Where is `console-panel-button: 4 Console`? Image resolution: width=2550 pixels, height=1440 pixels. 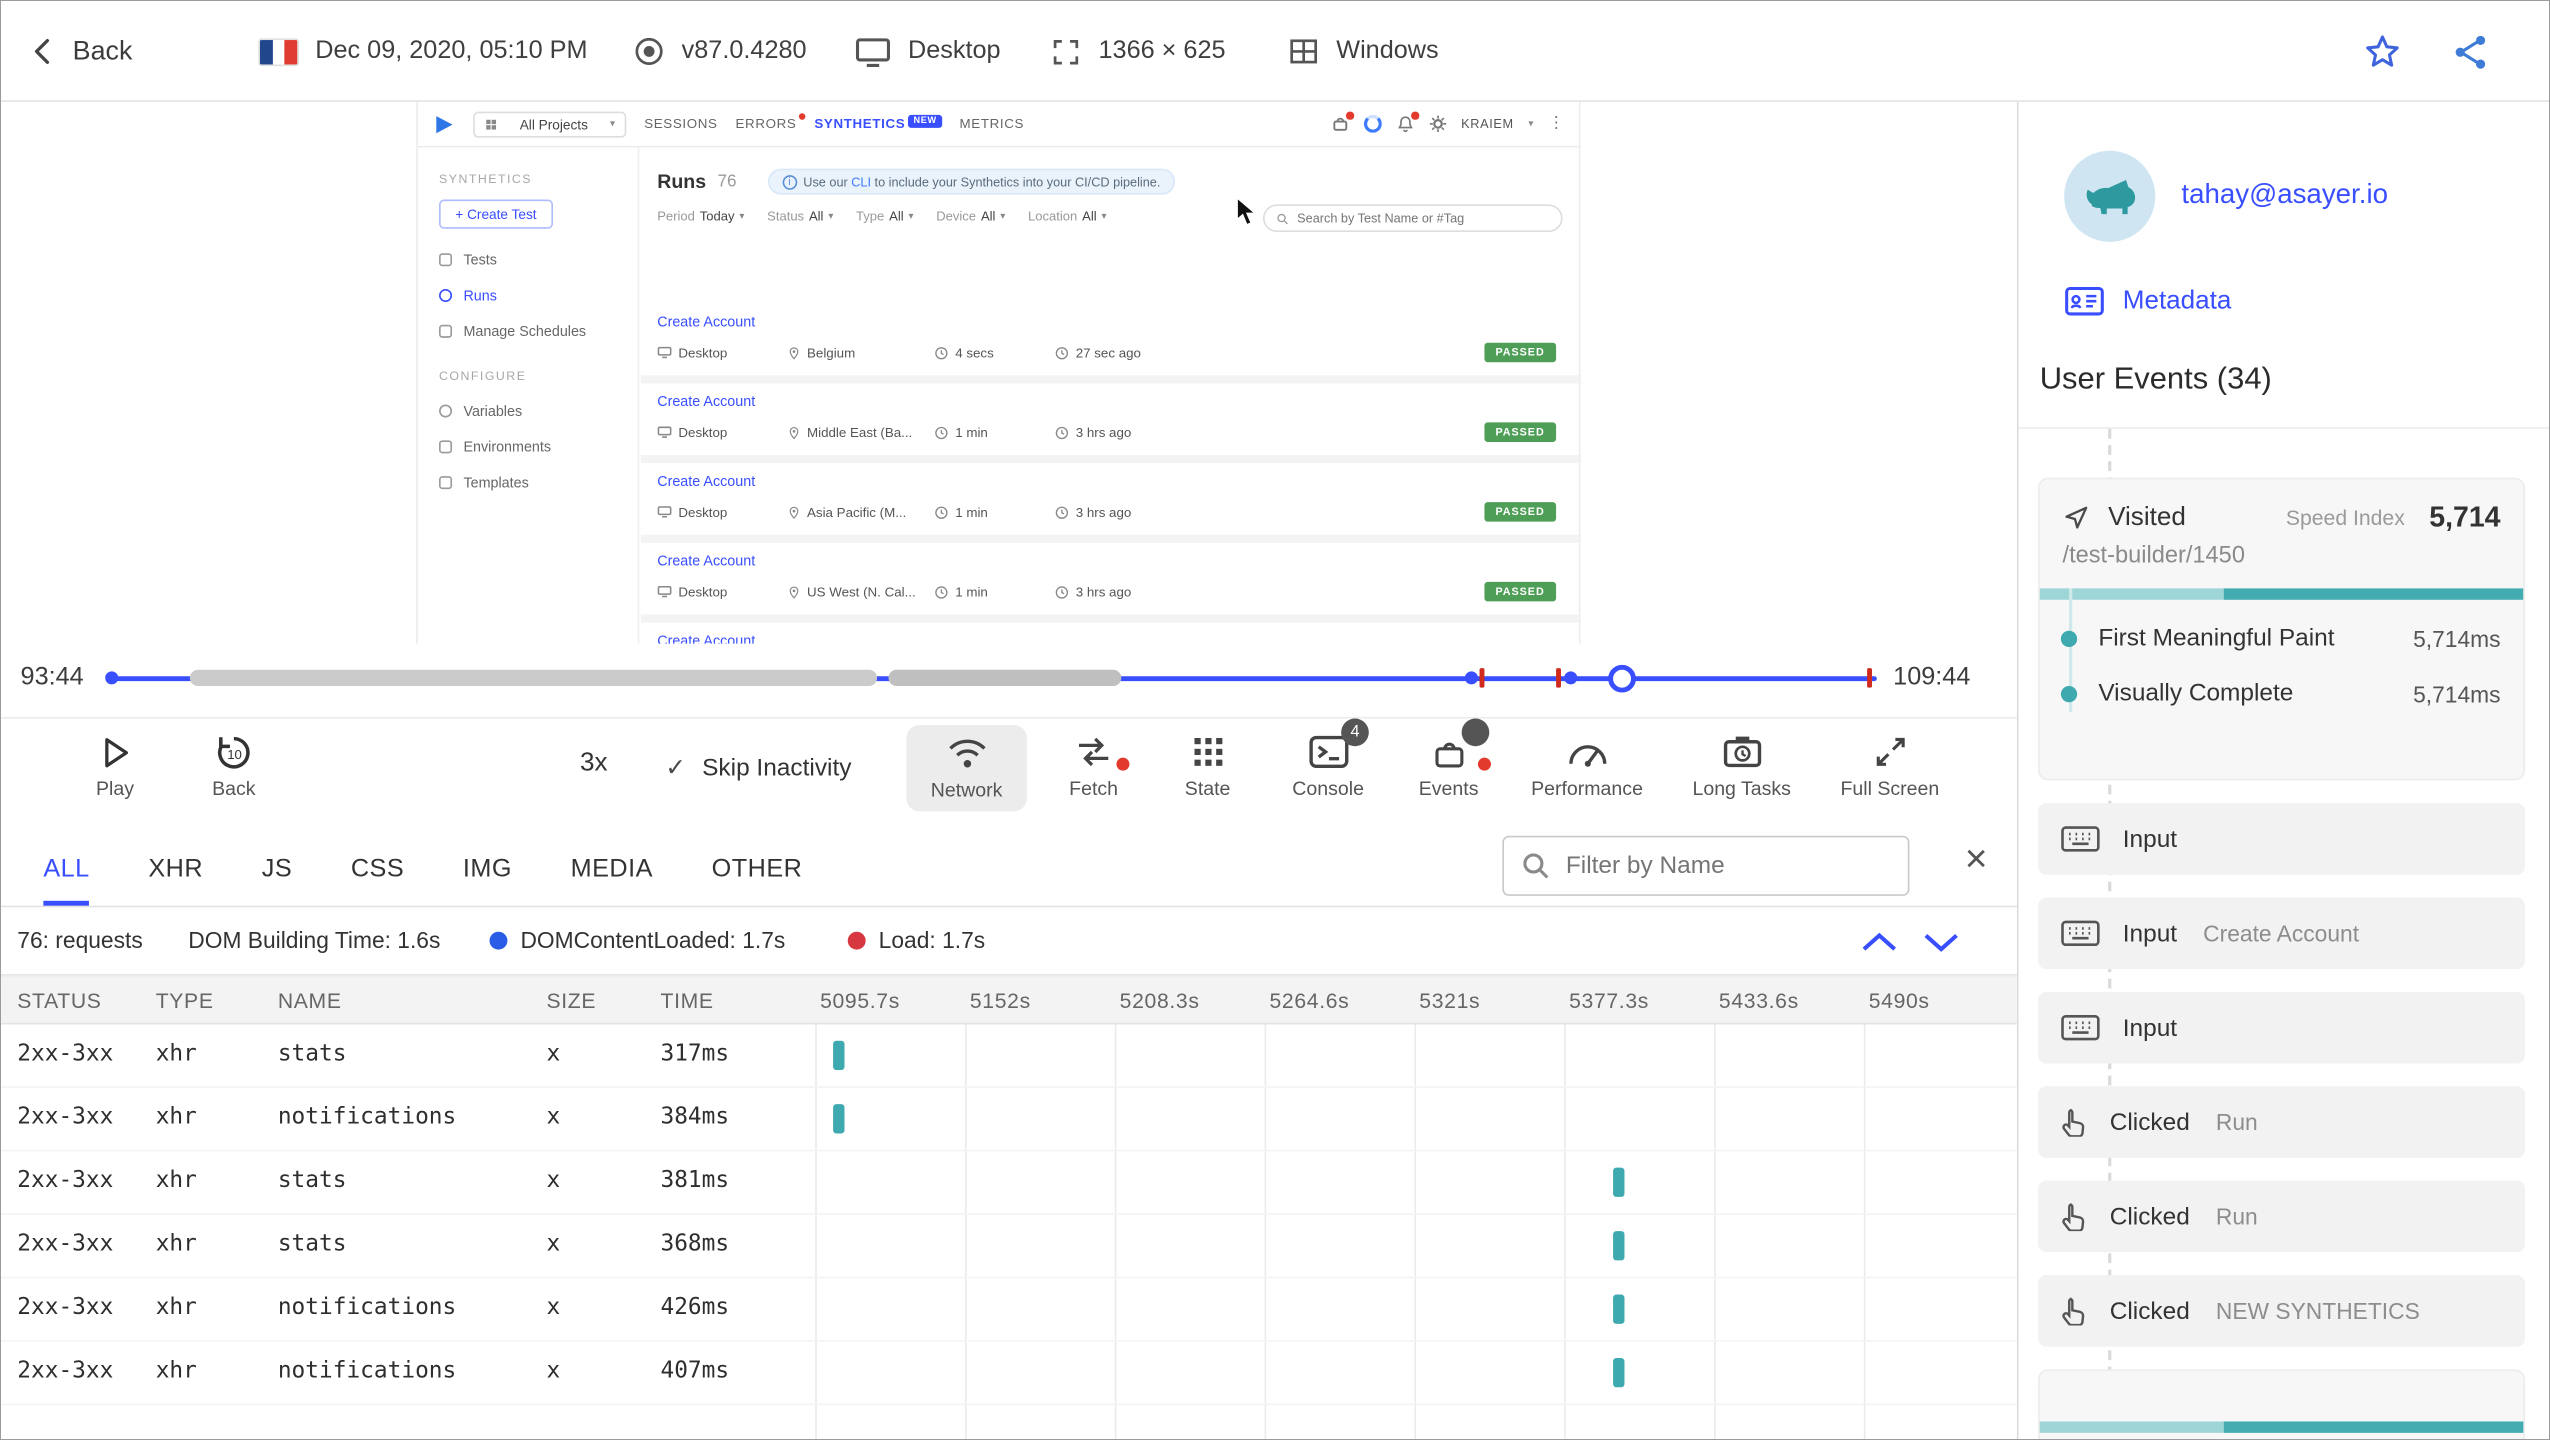
console-panel-button: 4 Console is located at coordinates (1327, 759).